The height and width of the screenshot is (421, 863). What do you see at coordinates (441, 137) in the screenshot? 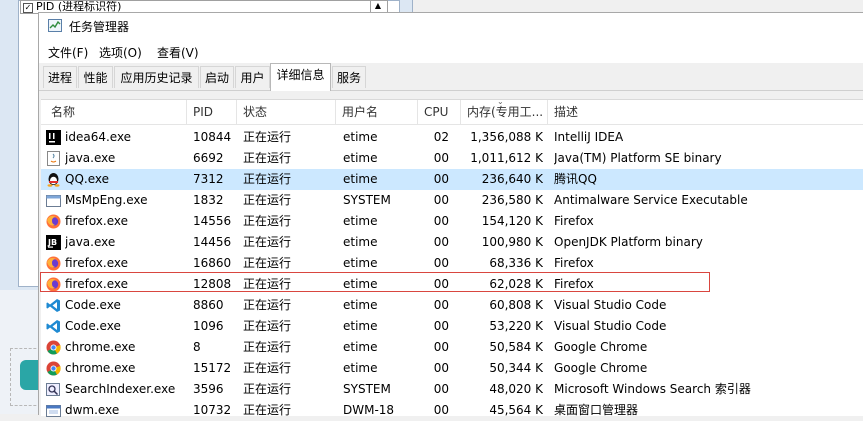
I see `cell-cpu: 02` at bounding box center [441, 137].